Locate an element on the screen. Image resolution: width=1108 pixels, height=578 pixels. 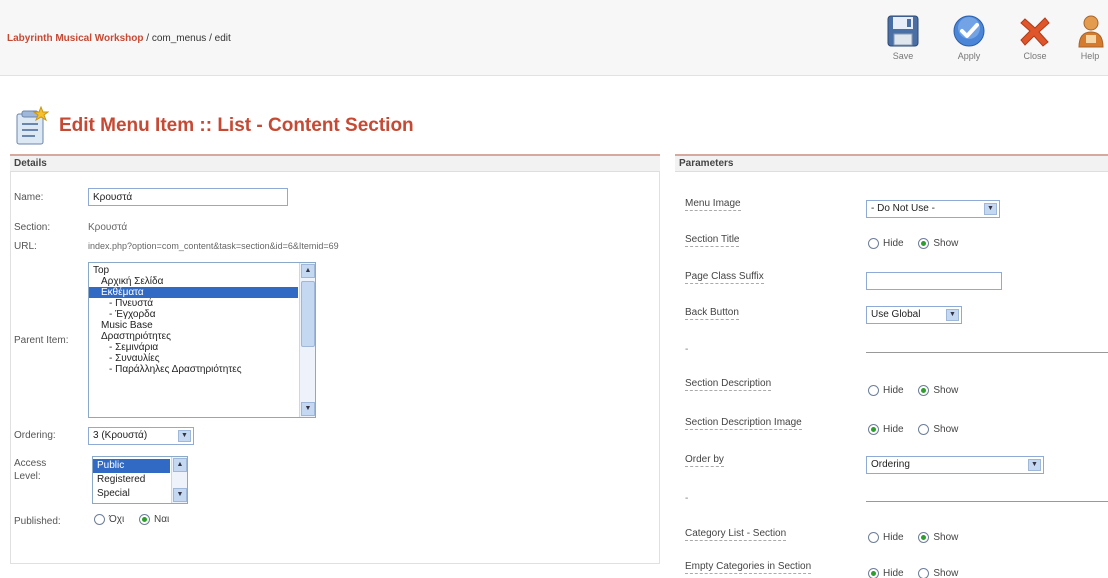
section-description-hide-radio is located at coordinates (873, 390).